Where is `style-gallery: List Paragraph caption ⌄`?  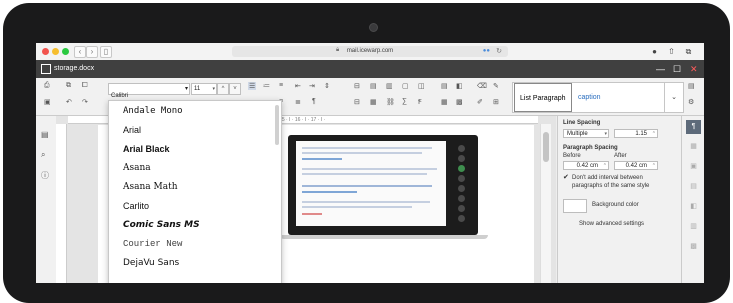
style-gallery: List Paragraph caption ⌄ is located at coordinates (598, 97).